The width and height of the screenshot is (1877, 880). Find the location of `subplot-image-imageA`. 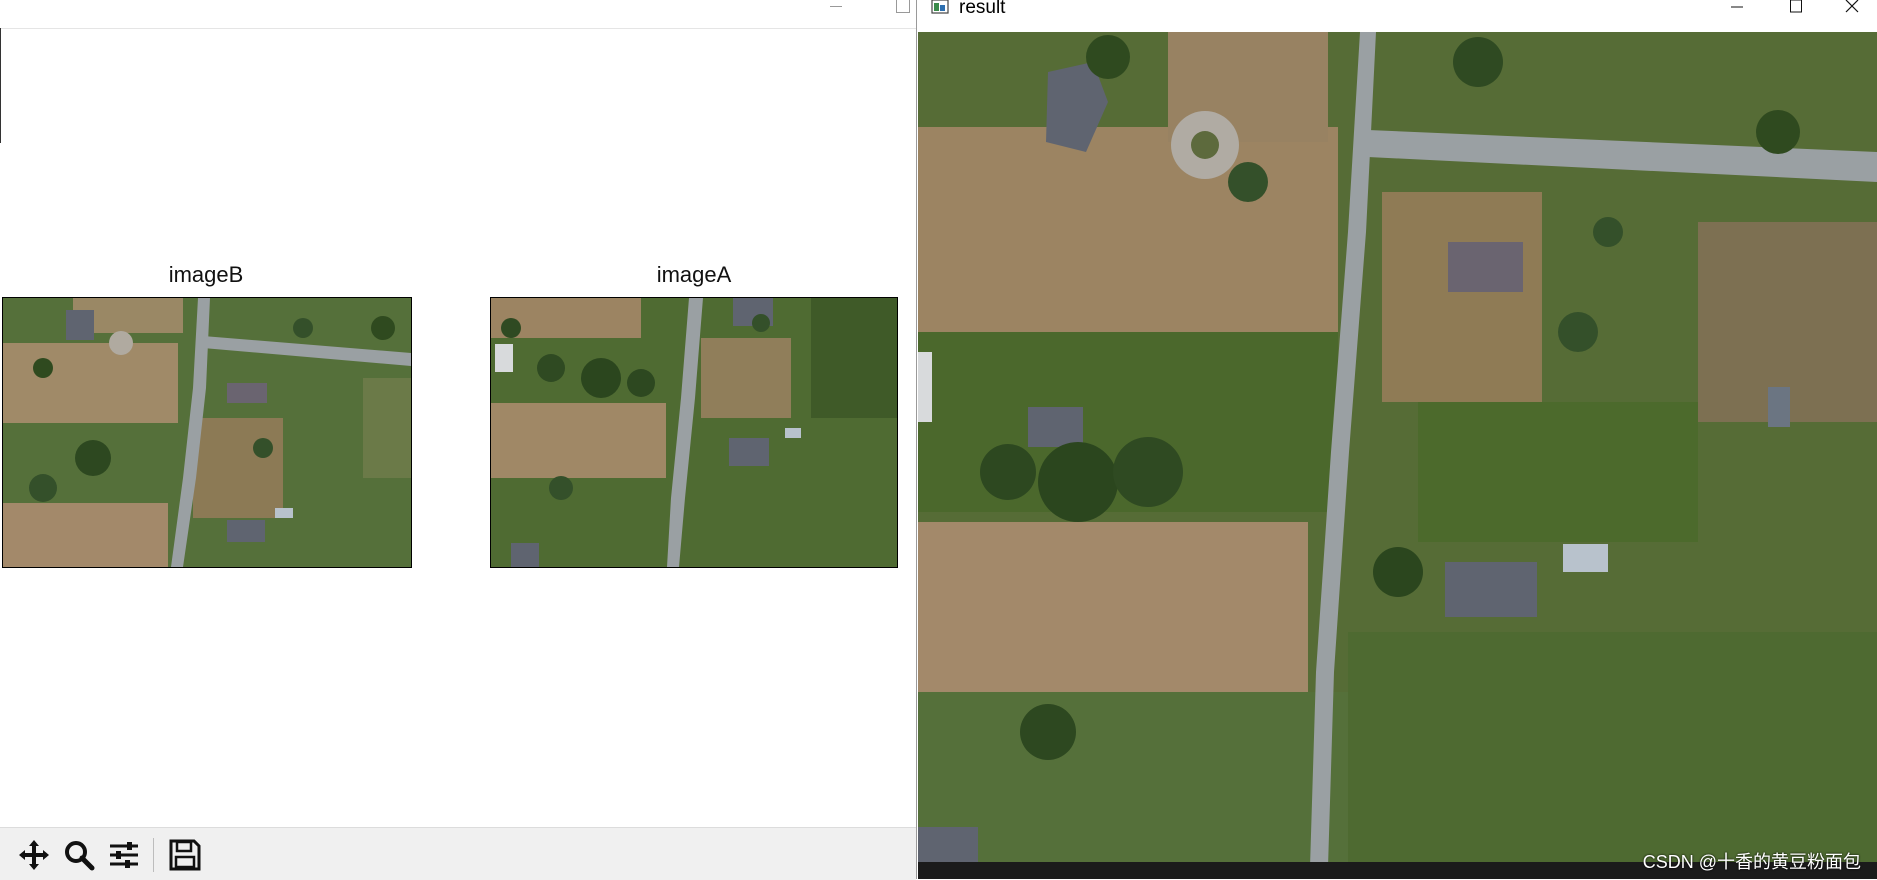

subplot-image-imageA is located at coordinates (694, 432).